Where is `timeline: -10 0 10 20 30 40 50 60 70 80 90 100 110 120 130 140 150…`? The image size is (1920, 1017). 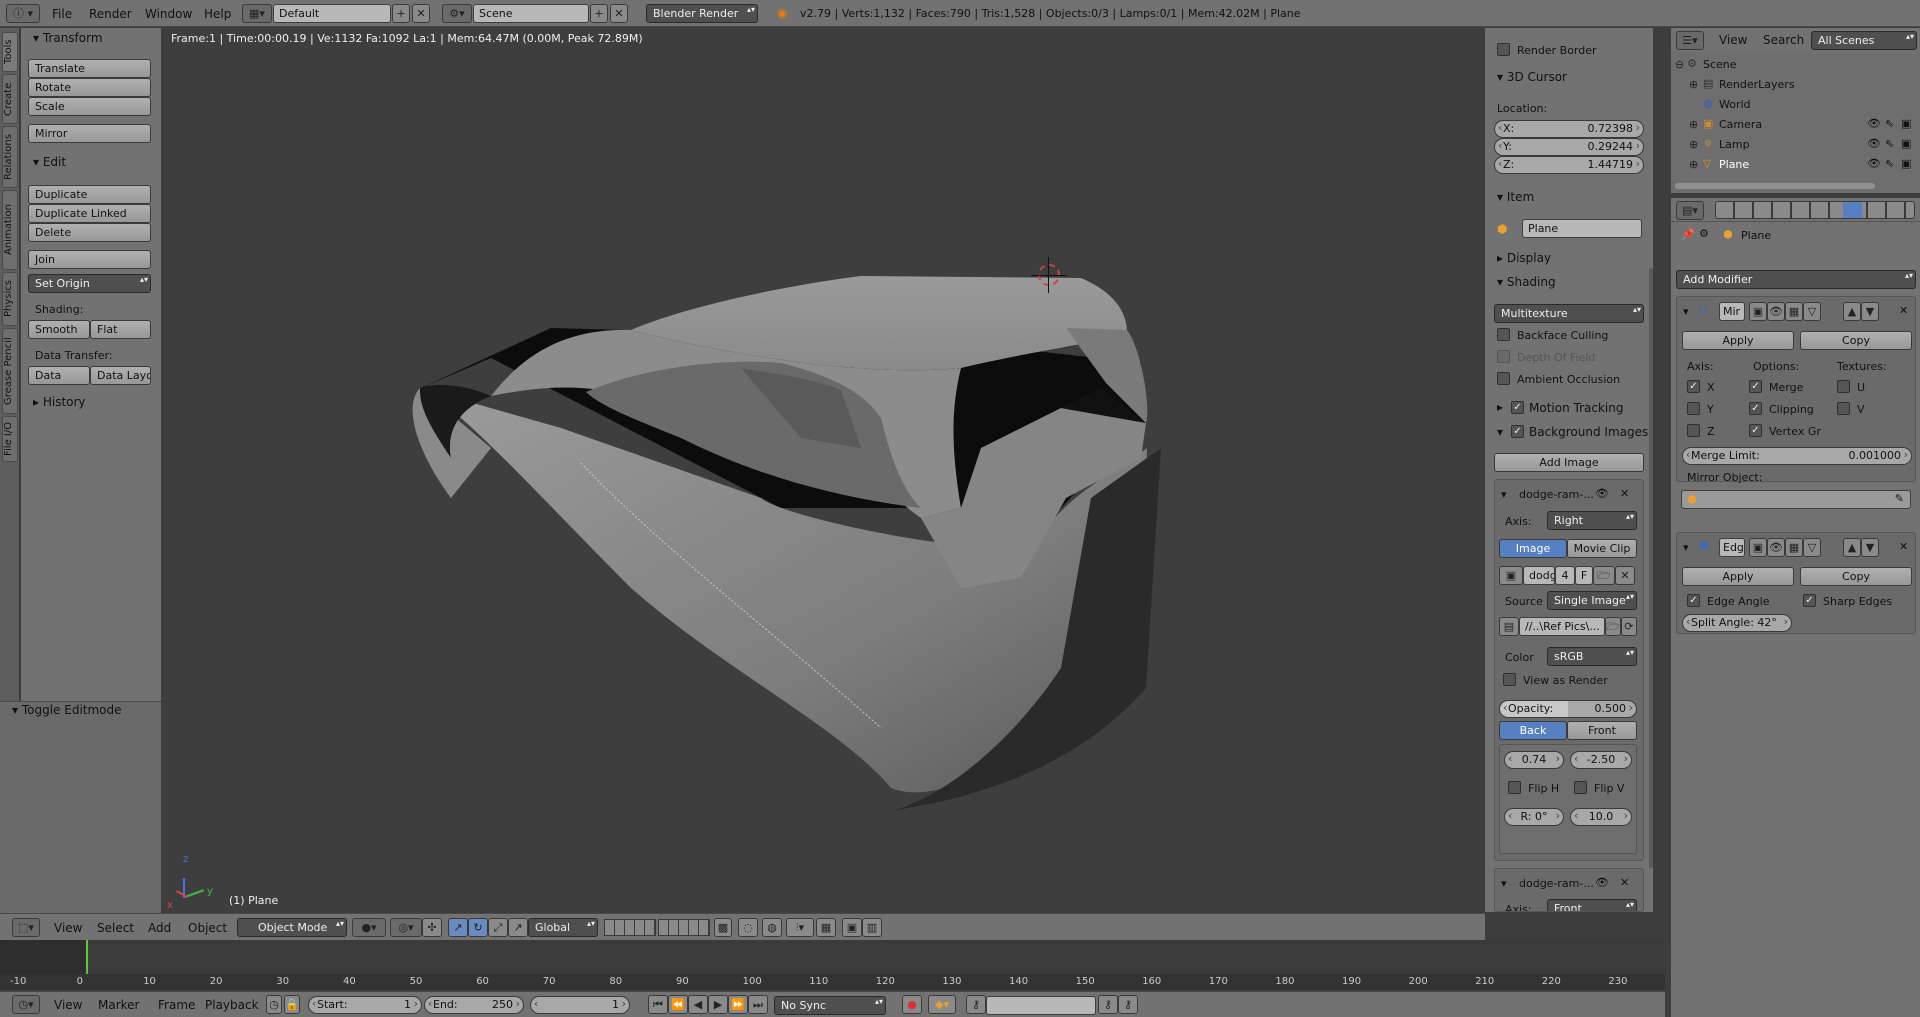 timeline: -10 0 10 20 30 40 50 60 70 80 90 100 110 120 130 140 150… is located at coordinates (832, 965).